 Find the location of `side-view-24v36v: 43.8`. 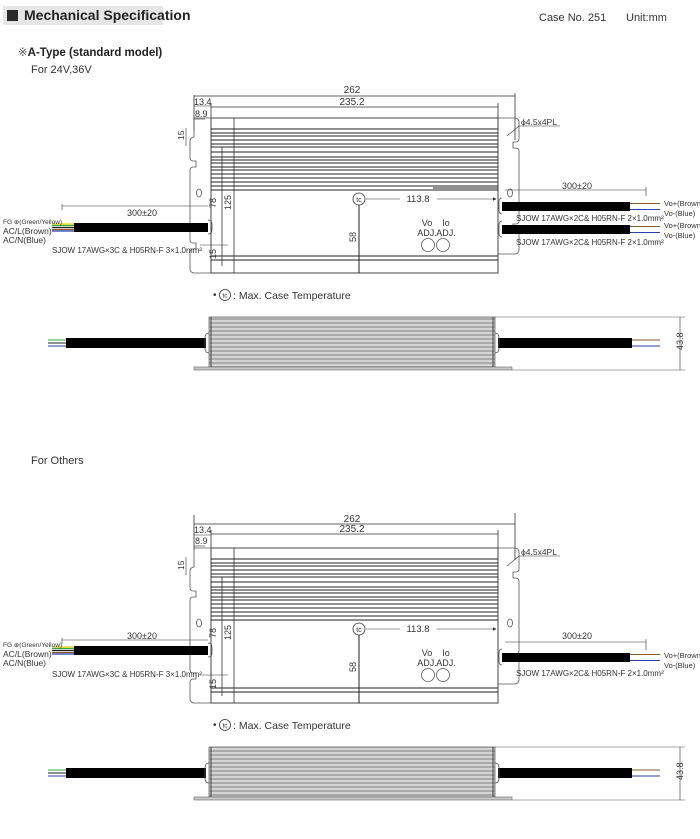

side-view-24v36v: 43.8 is located at coordinates (366, 343).